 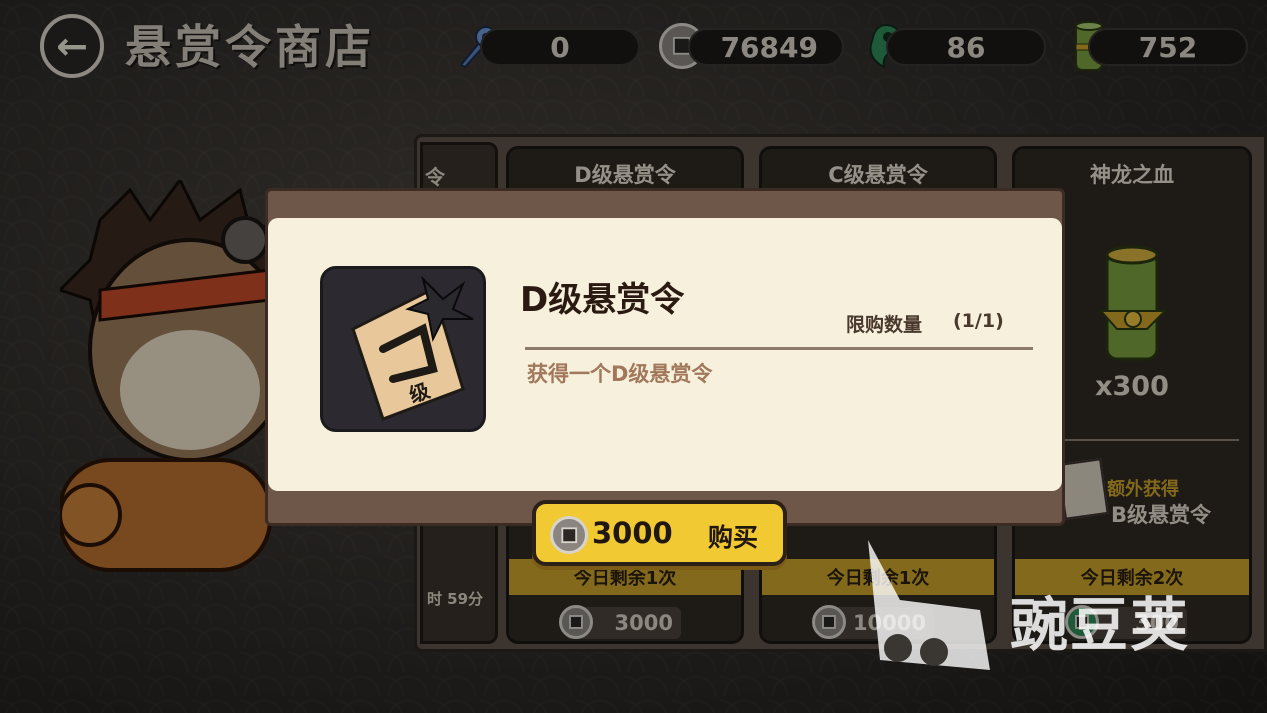 I want to click on modal-description: 获得一个D级悬赏令, so click(x=620, y=374).